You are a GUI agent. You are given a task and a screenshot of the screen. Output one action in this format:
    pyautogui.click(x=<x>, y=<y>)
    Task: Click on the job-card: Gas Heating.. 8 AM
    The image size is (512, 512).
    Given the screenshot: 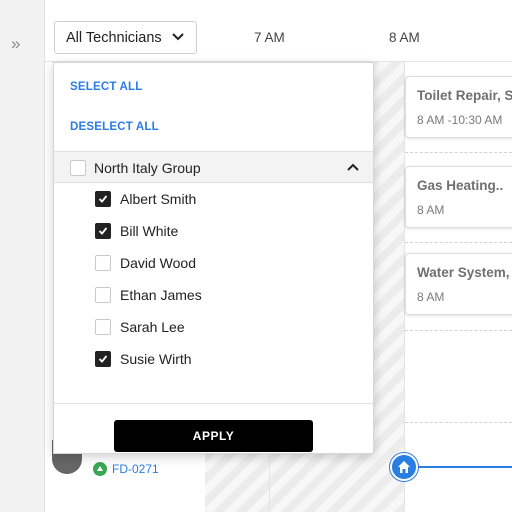 What is the action you would take?
    pyautogui.click(x=458, y=197)
    